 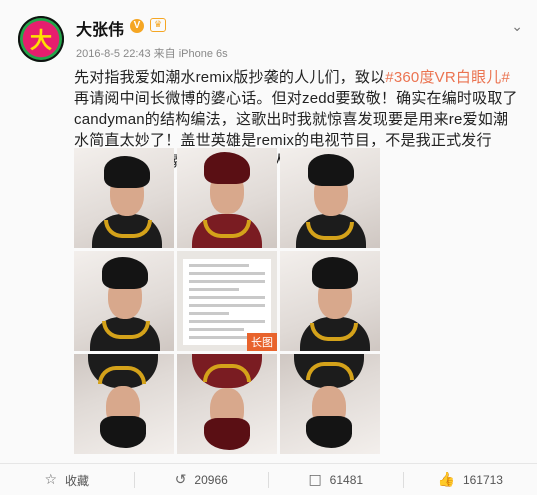 What do you see at coordinates (211, 480) in the screenshot?
I see `repost-count: 20966` at bounding box center [211, 480].